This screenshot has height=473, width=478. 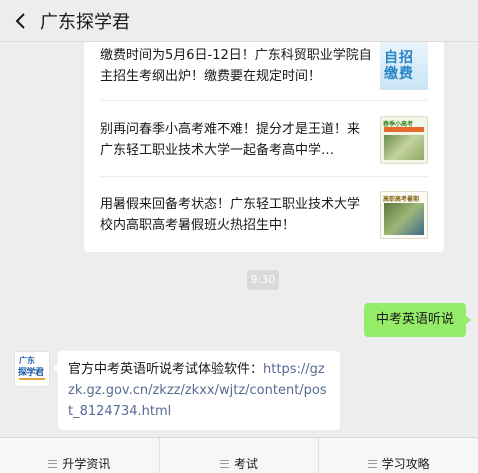 I want to click on outgoing-bubble: 中考英语听说, so click(x=417, y=320).